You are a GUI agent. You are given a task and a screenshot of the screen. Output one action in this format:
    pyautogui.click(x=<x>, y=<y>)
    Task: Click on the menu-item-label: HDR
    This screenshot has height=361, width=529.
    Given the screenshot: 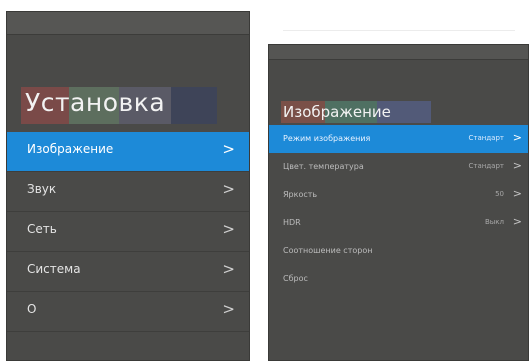 What is the action you would take?
    pyautogui.click(x=292, y=222)
    